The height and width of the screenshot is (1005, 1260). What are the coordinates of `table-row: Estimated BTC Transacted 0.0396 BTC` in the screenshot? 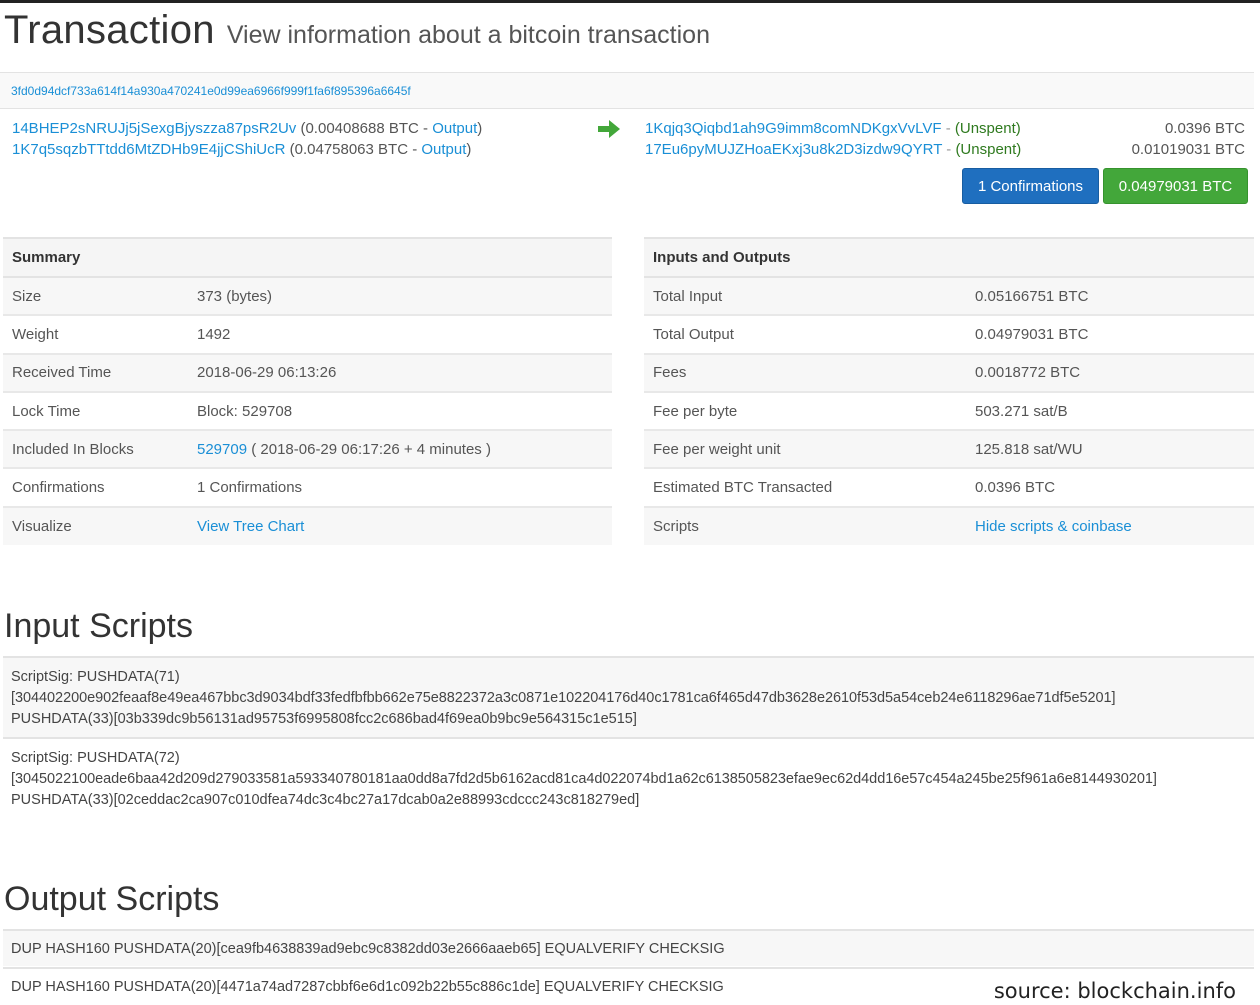 It's located at (949, 488).